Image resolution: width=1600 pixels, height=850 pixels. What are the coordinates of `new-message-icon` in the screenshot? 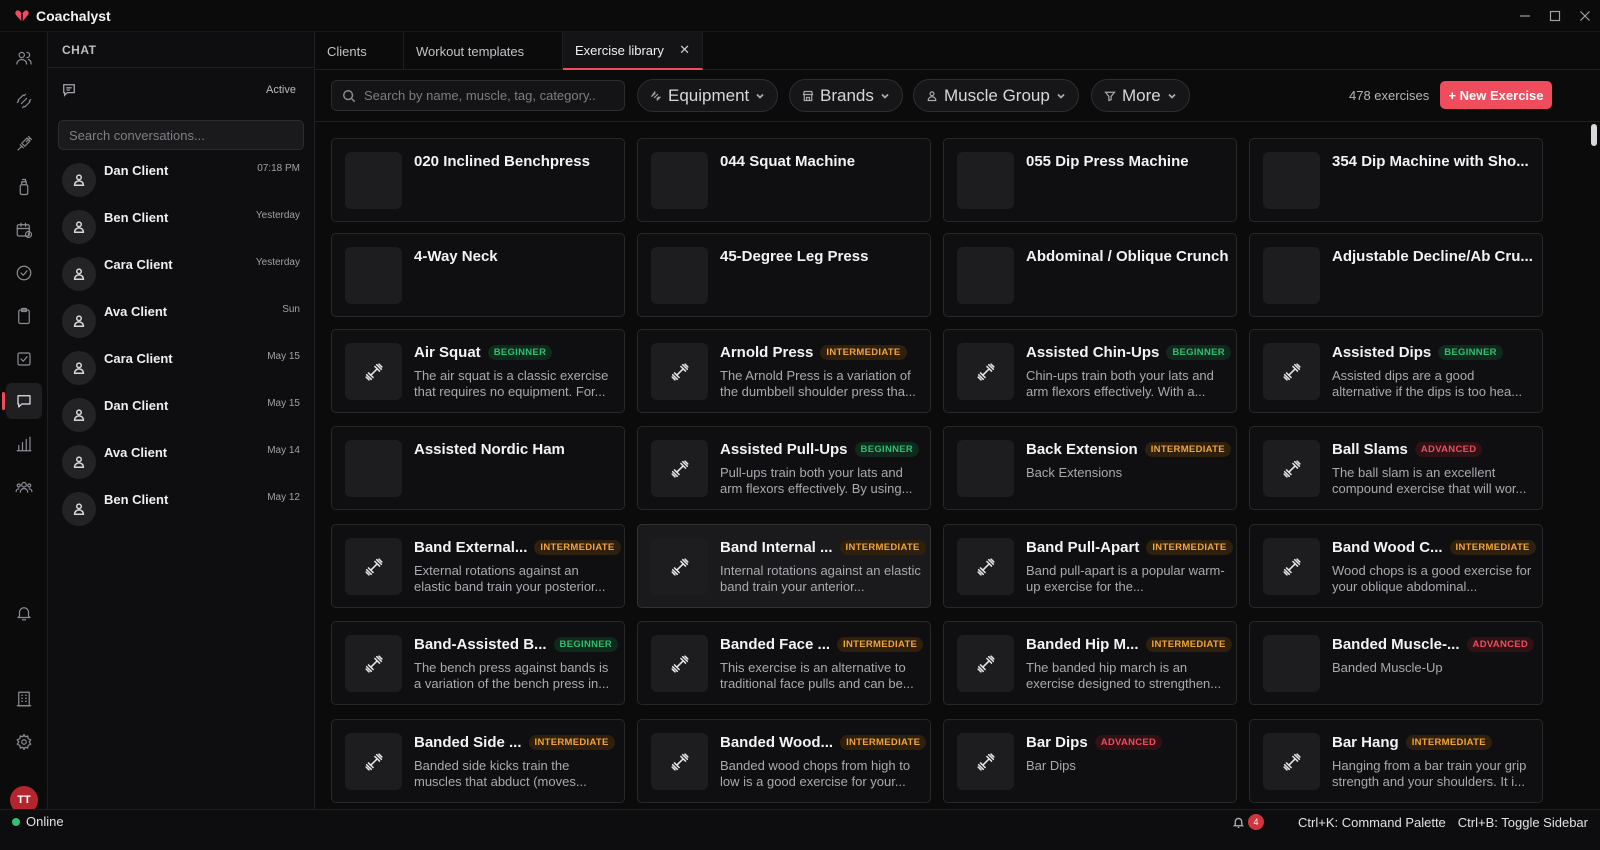 It's located at (69, 90).